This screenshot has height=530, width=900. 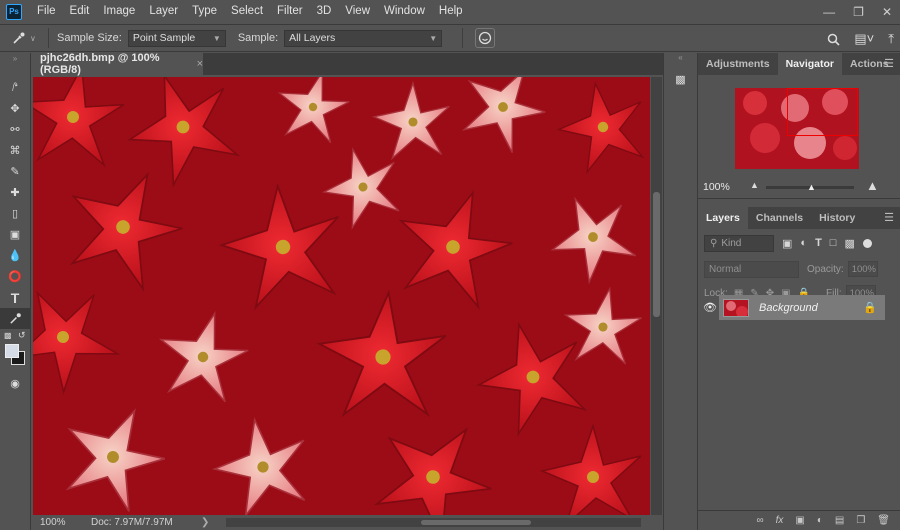 I want to click on menu-3d: 3D, so click(x=324, y=11).